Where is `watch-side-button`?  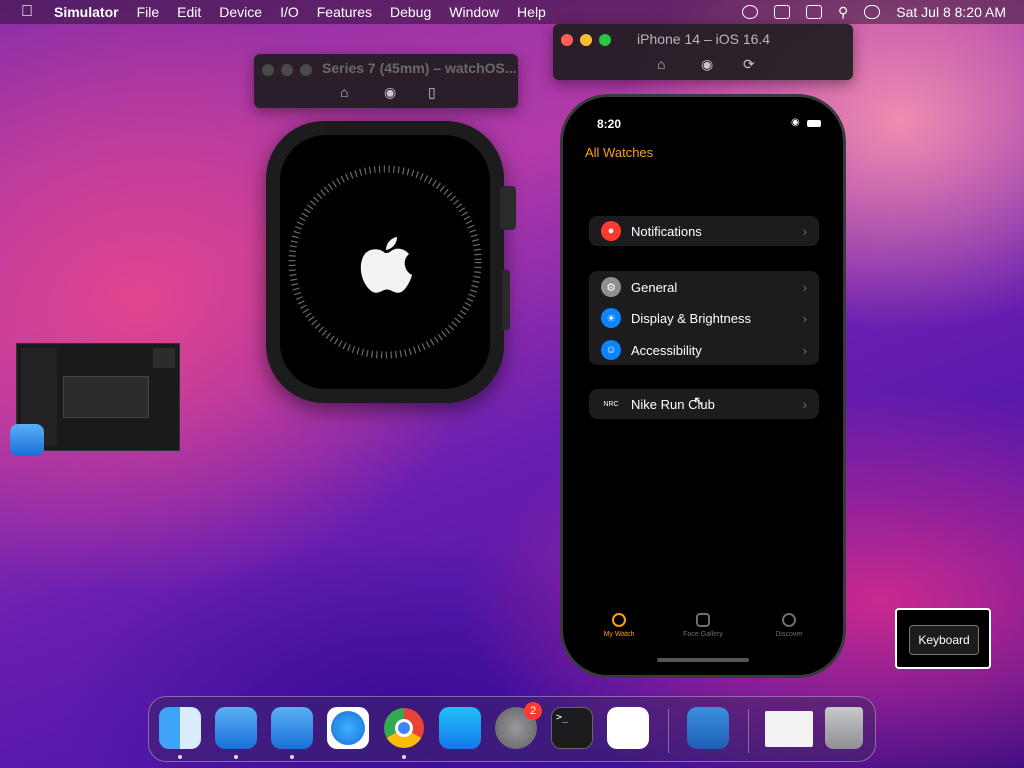
watch-side-button is located at coordinates (506, 300).